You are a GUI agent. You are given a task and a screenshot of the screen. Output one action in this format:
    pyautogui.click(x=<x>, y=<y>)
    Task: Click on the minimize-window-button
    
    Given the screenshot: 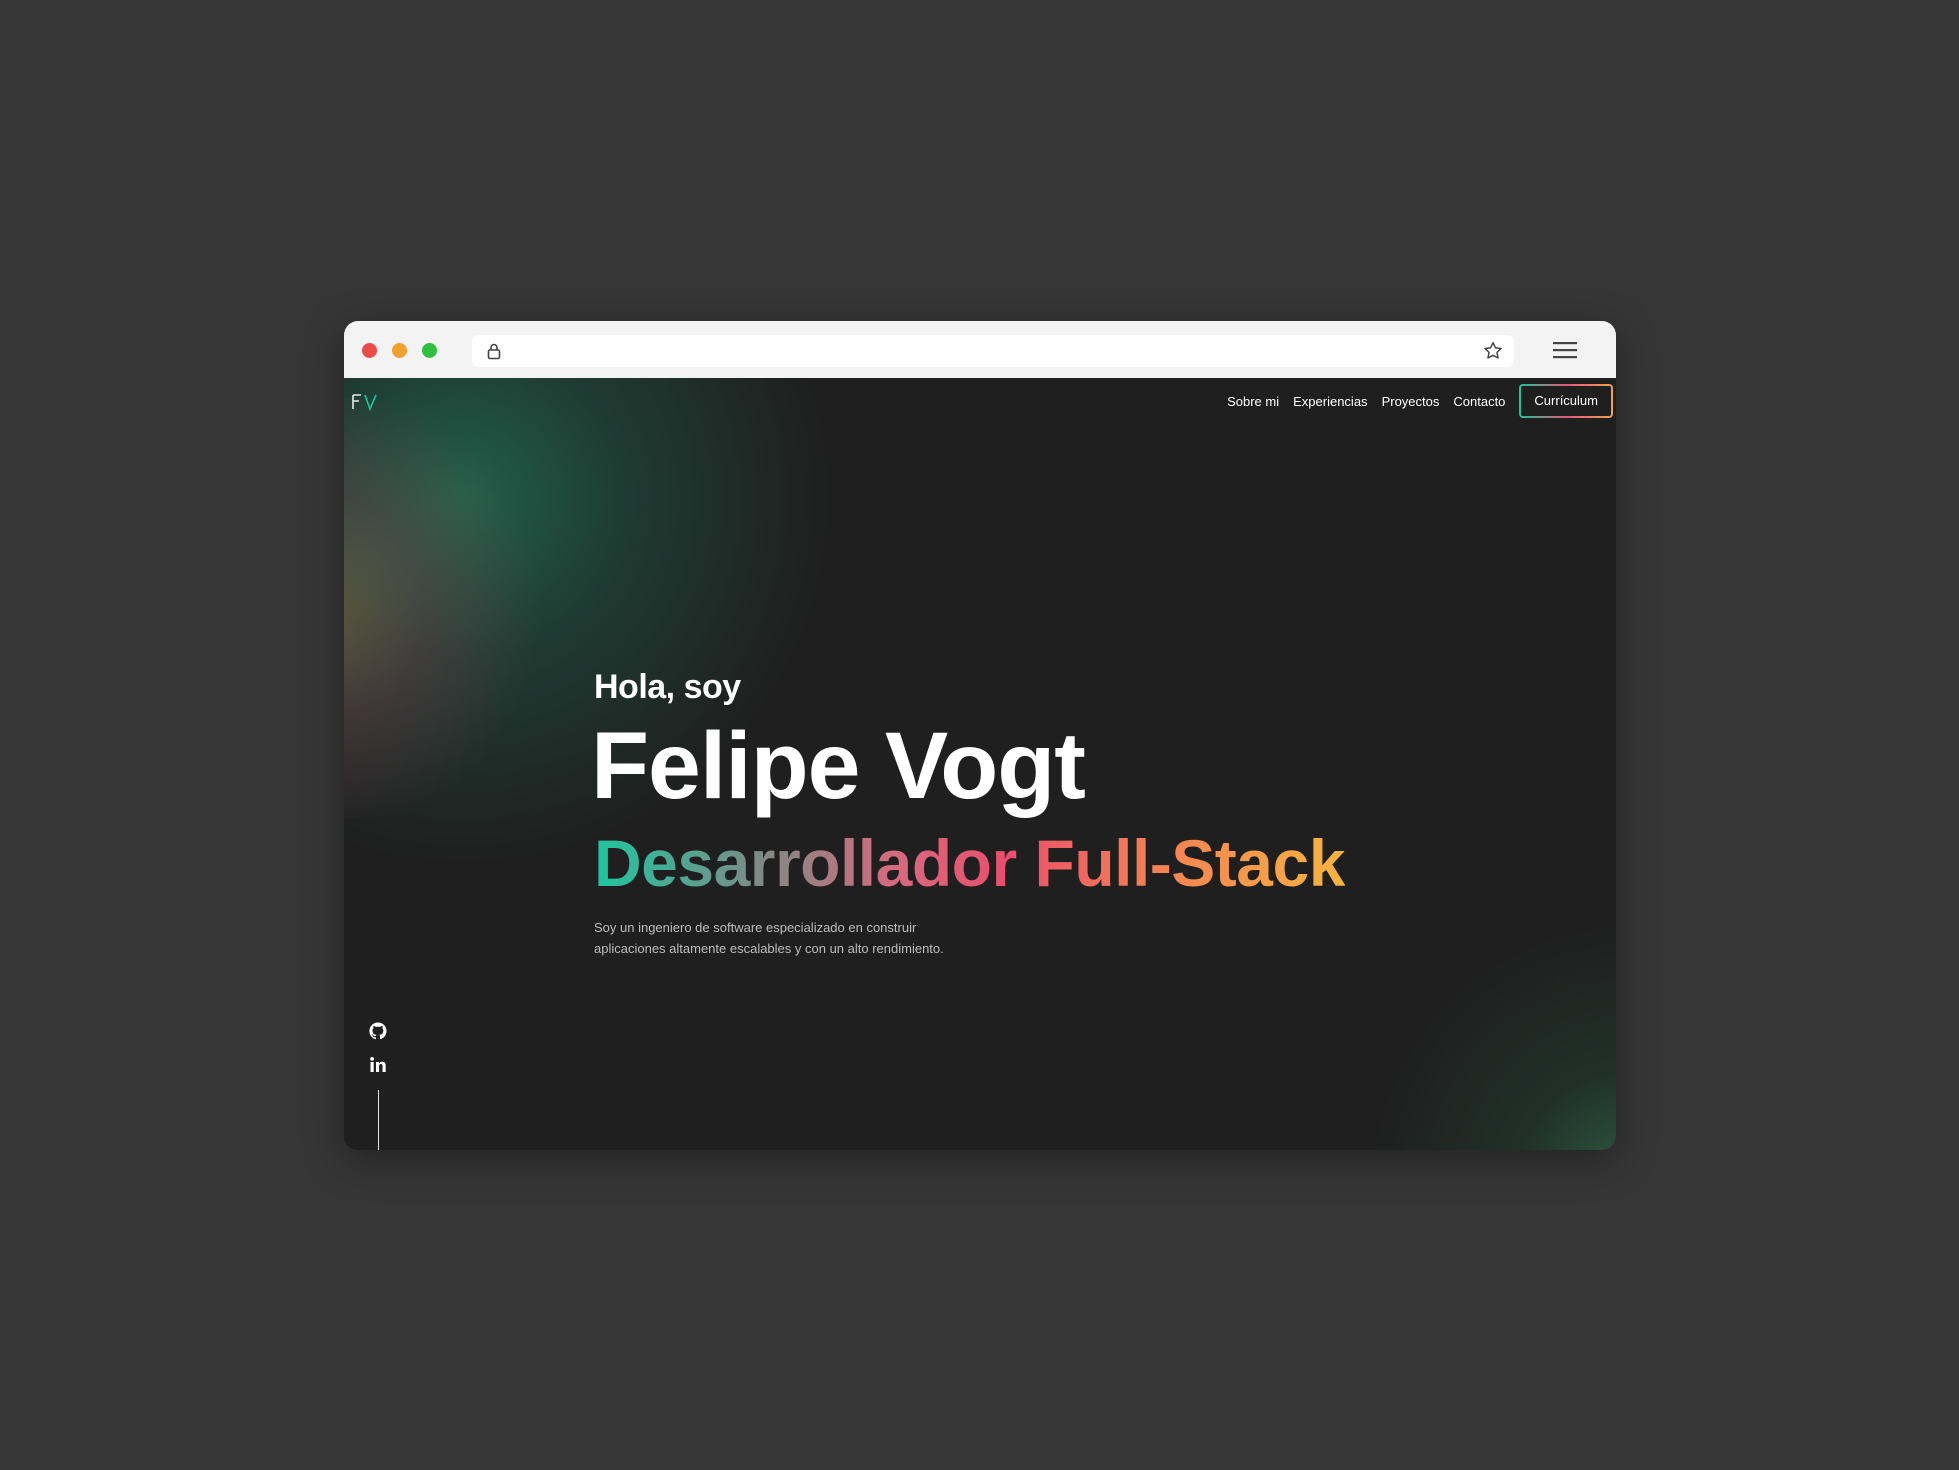 What is the action you would take?
    pyautogui.click(x=399, y=350)
    